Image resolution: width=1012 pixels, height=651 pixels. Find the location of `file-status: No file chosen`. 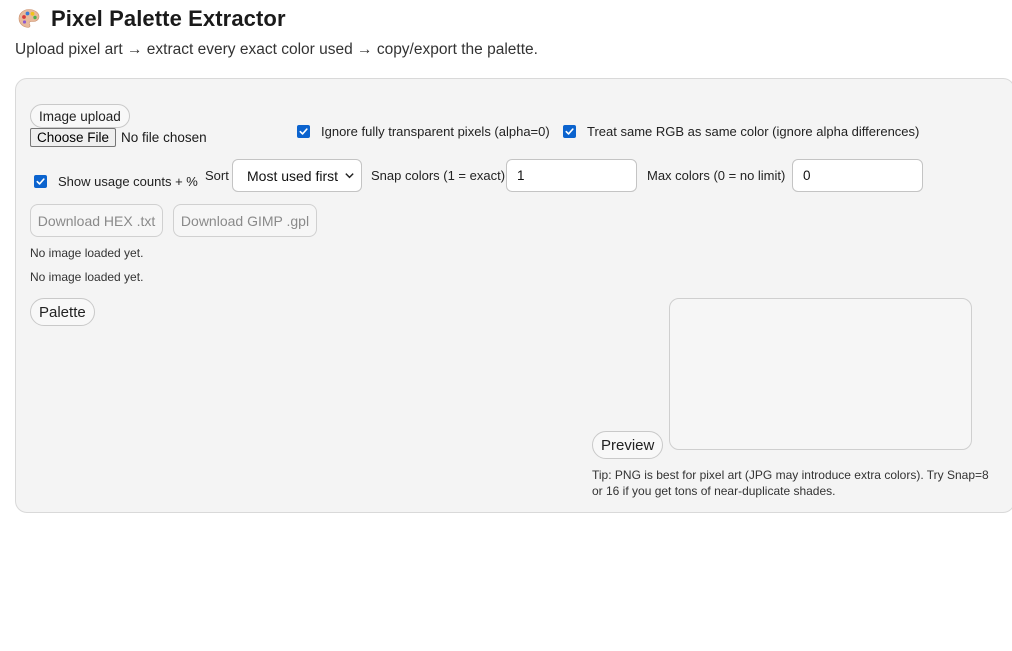

file-status: No file chosen is located at coordinates (164, 137).